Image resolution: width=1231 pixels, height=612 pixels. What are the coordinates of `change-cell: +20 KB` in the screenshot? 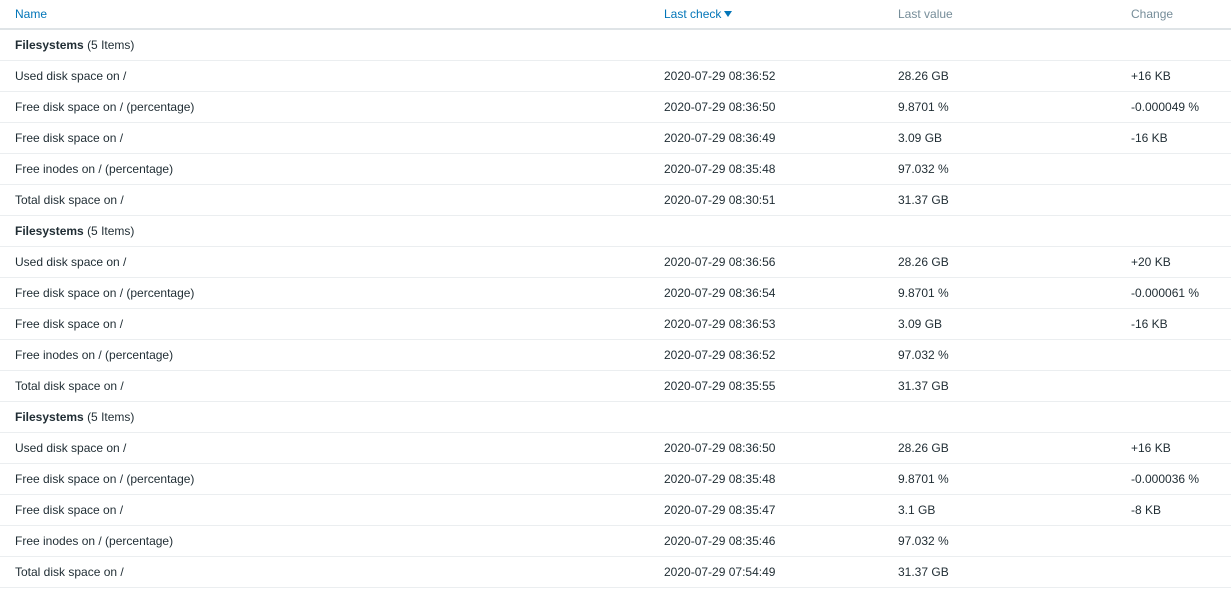 It's located at (1173, 262).